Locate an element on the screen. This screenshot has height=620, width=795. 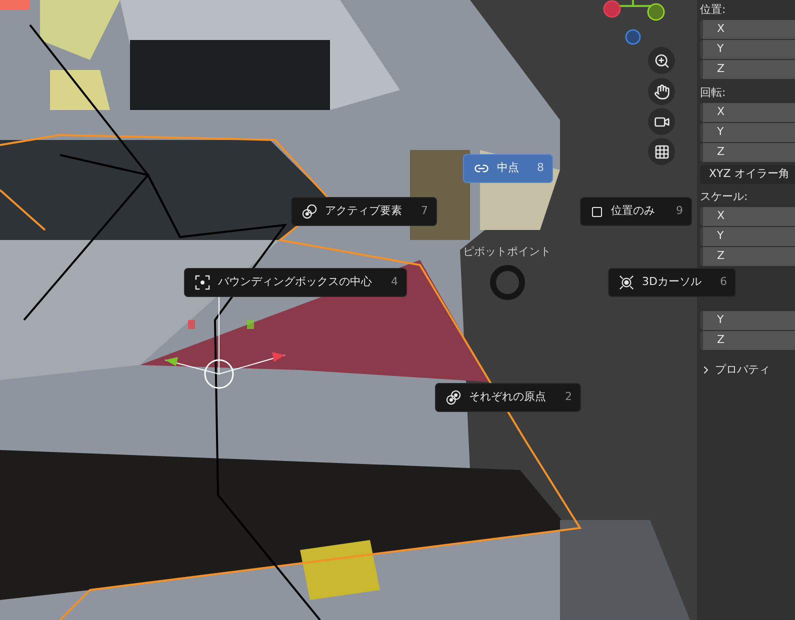
pan-button is located at coordinates (661, 91).